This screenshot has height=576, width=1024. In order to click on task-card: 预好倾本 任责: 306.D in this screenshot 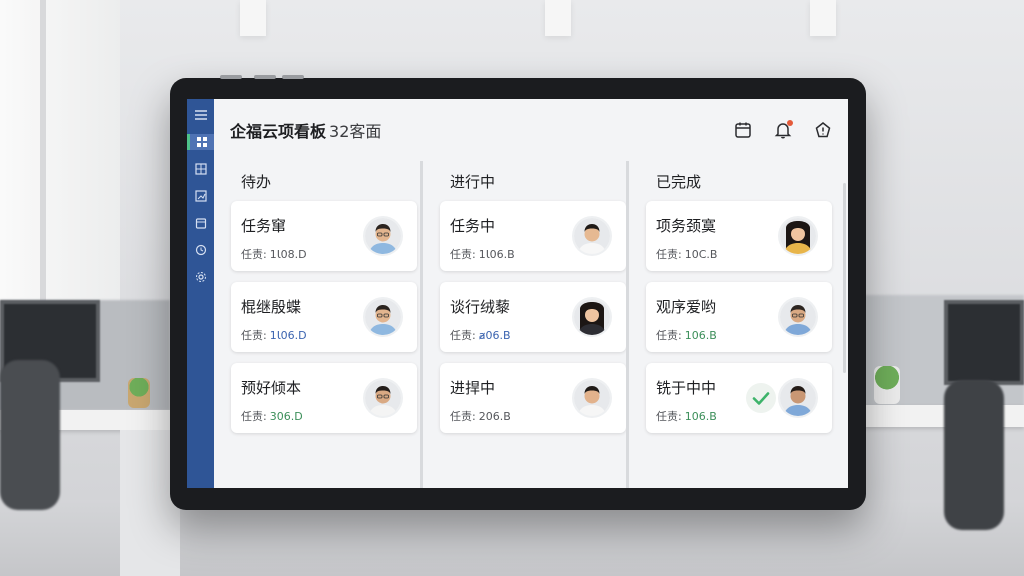, I will do `click(324, 398)`.